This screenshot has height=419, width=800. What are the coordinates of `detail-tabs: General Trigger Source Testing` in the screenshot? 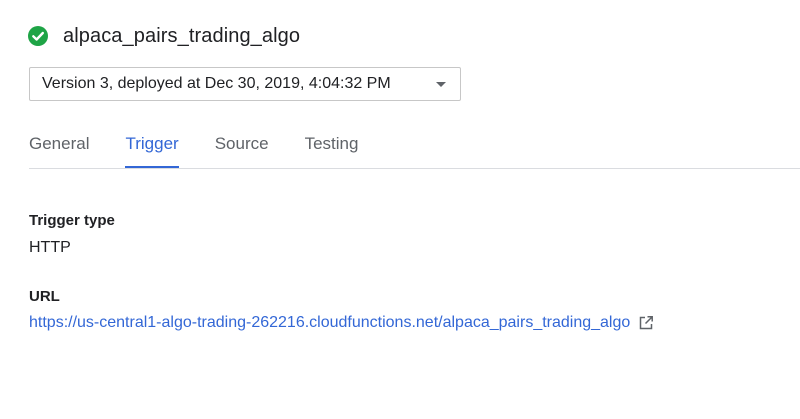 It's located at (414, 148).